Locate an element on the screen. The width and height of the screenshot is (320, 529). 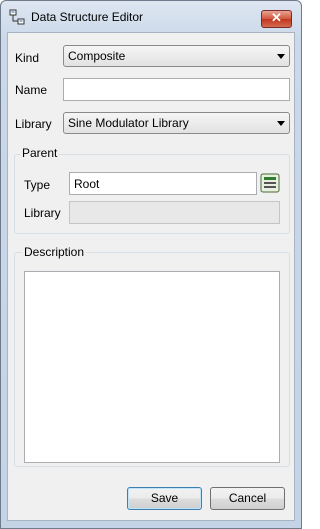
parent-type-field: Root is located at coordinates (163, 183).